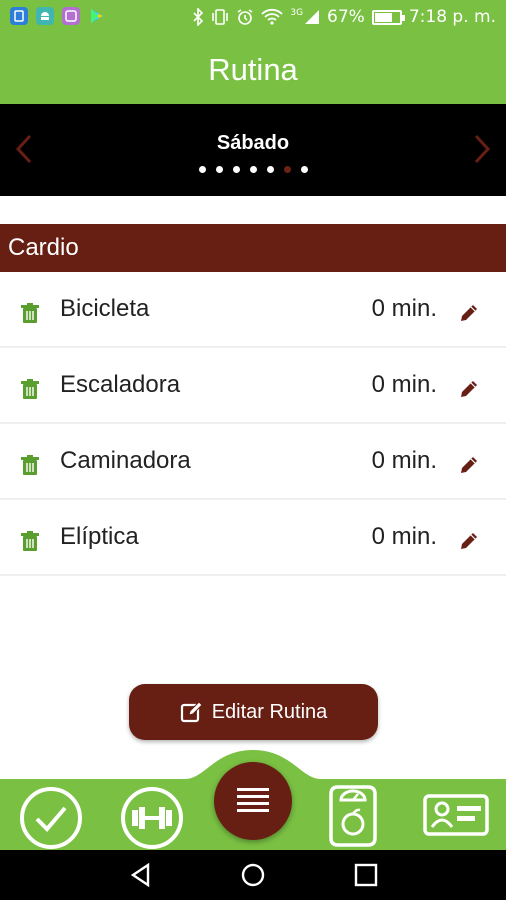 The image size is (506, 900). I want to click on edit-square-icon, so click(191, 712).